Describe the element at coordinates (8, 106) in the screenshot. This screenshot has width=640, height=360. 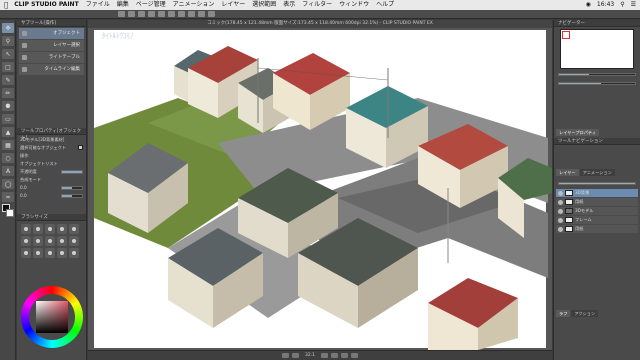
I see `brush-tool-icon: ⚈` at that location.